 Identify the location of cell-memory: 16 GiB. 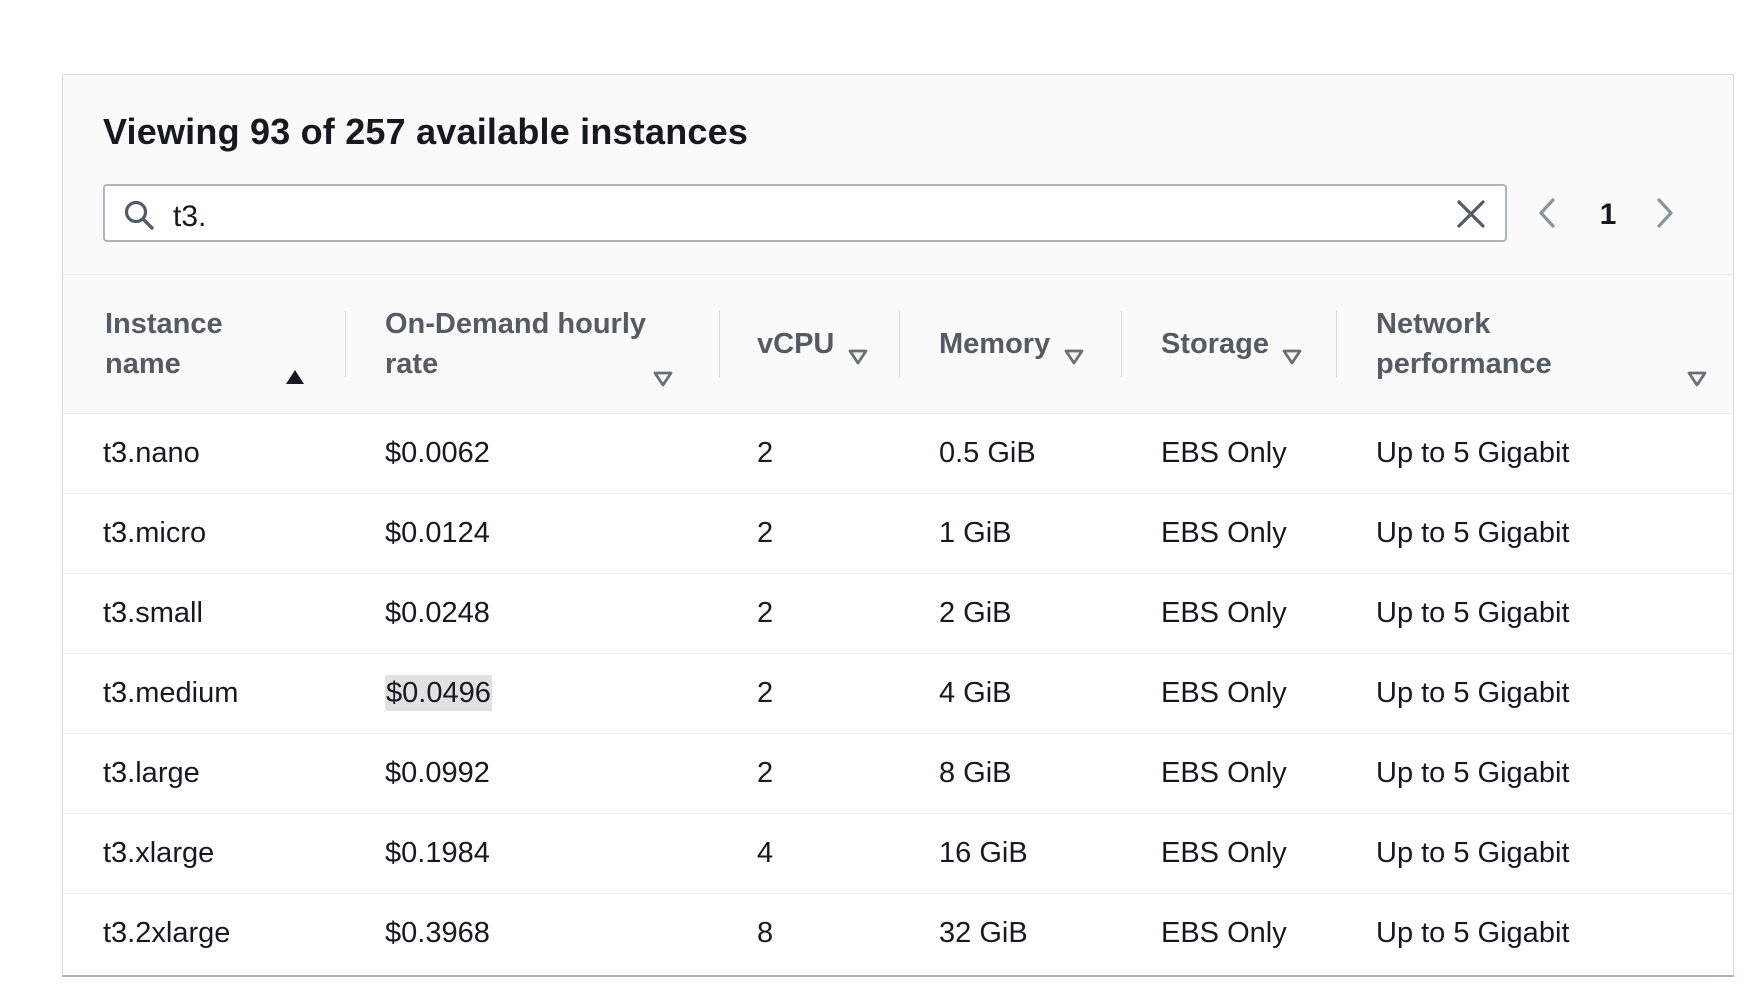
(983, 853).